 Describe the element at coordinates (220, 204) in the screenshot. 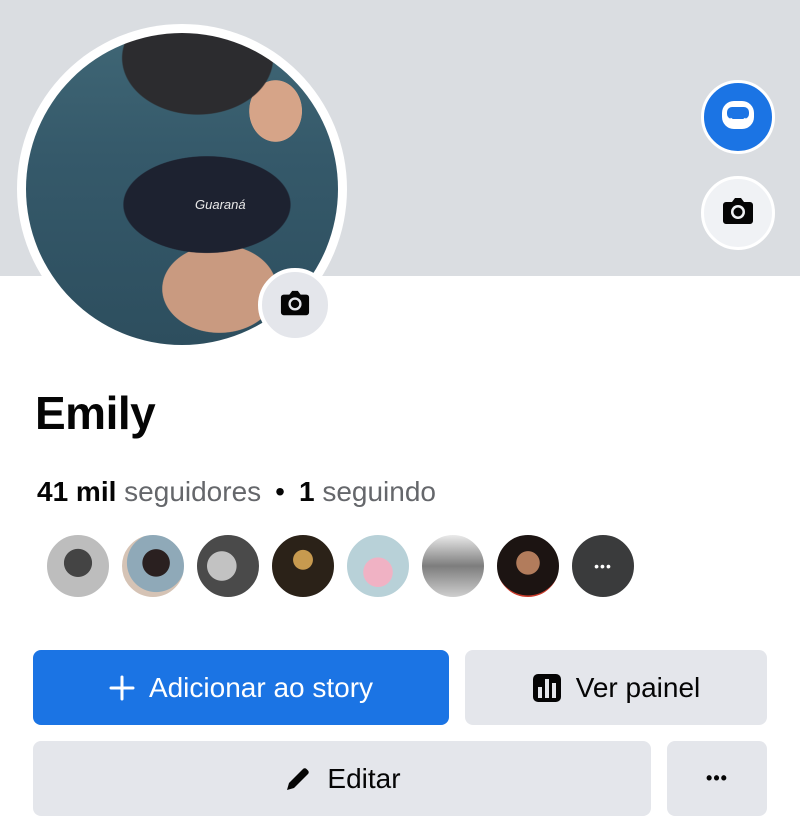

I see `photo-shirt-text: Guaraná` at that location.